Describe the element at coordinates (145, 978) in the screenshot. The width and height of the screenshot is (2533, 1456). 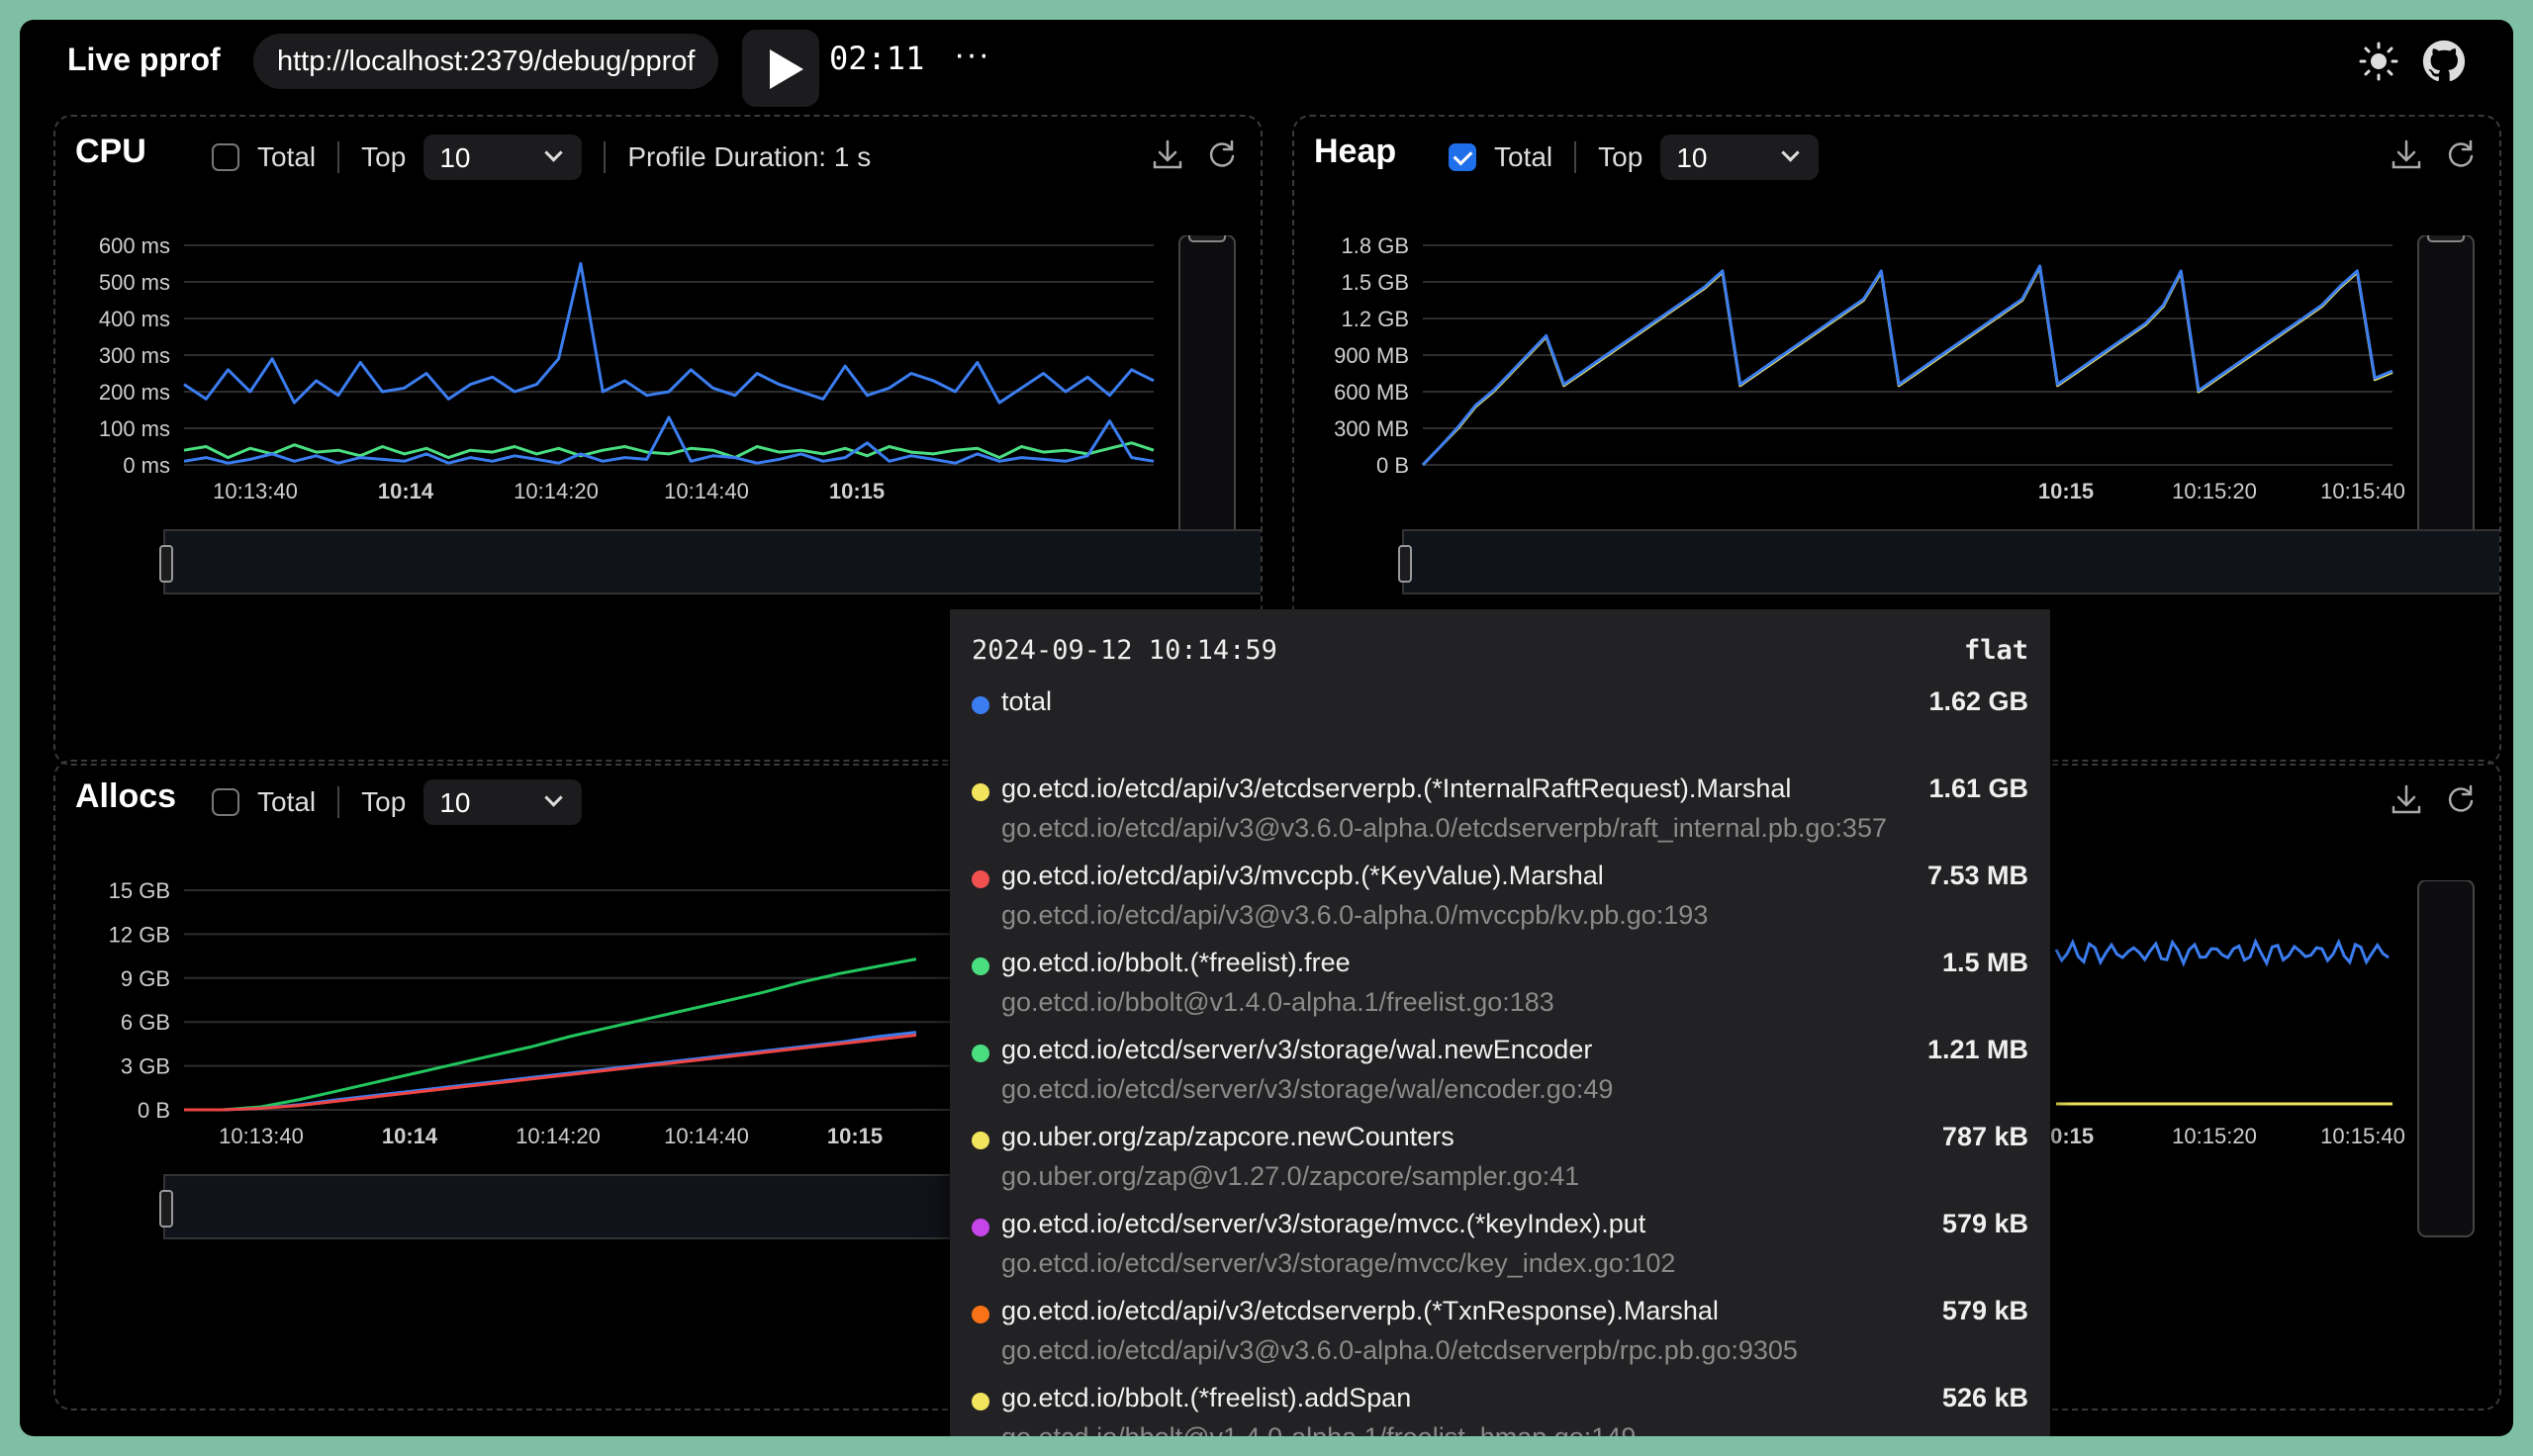
I see `y-tick-label: 9 GB` at that location.